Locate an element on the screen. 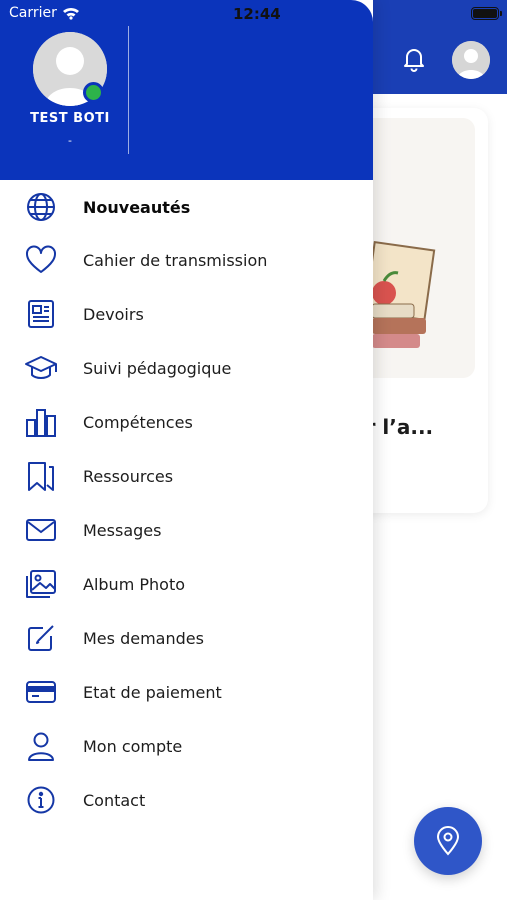  menu-item-label: Etat de paiement is located at coordinates (152, 692).